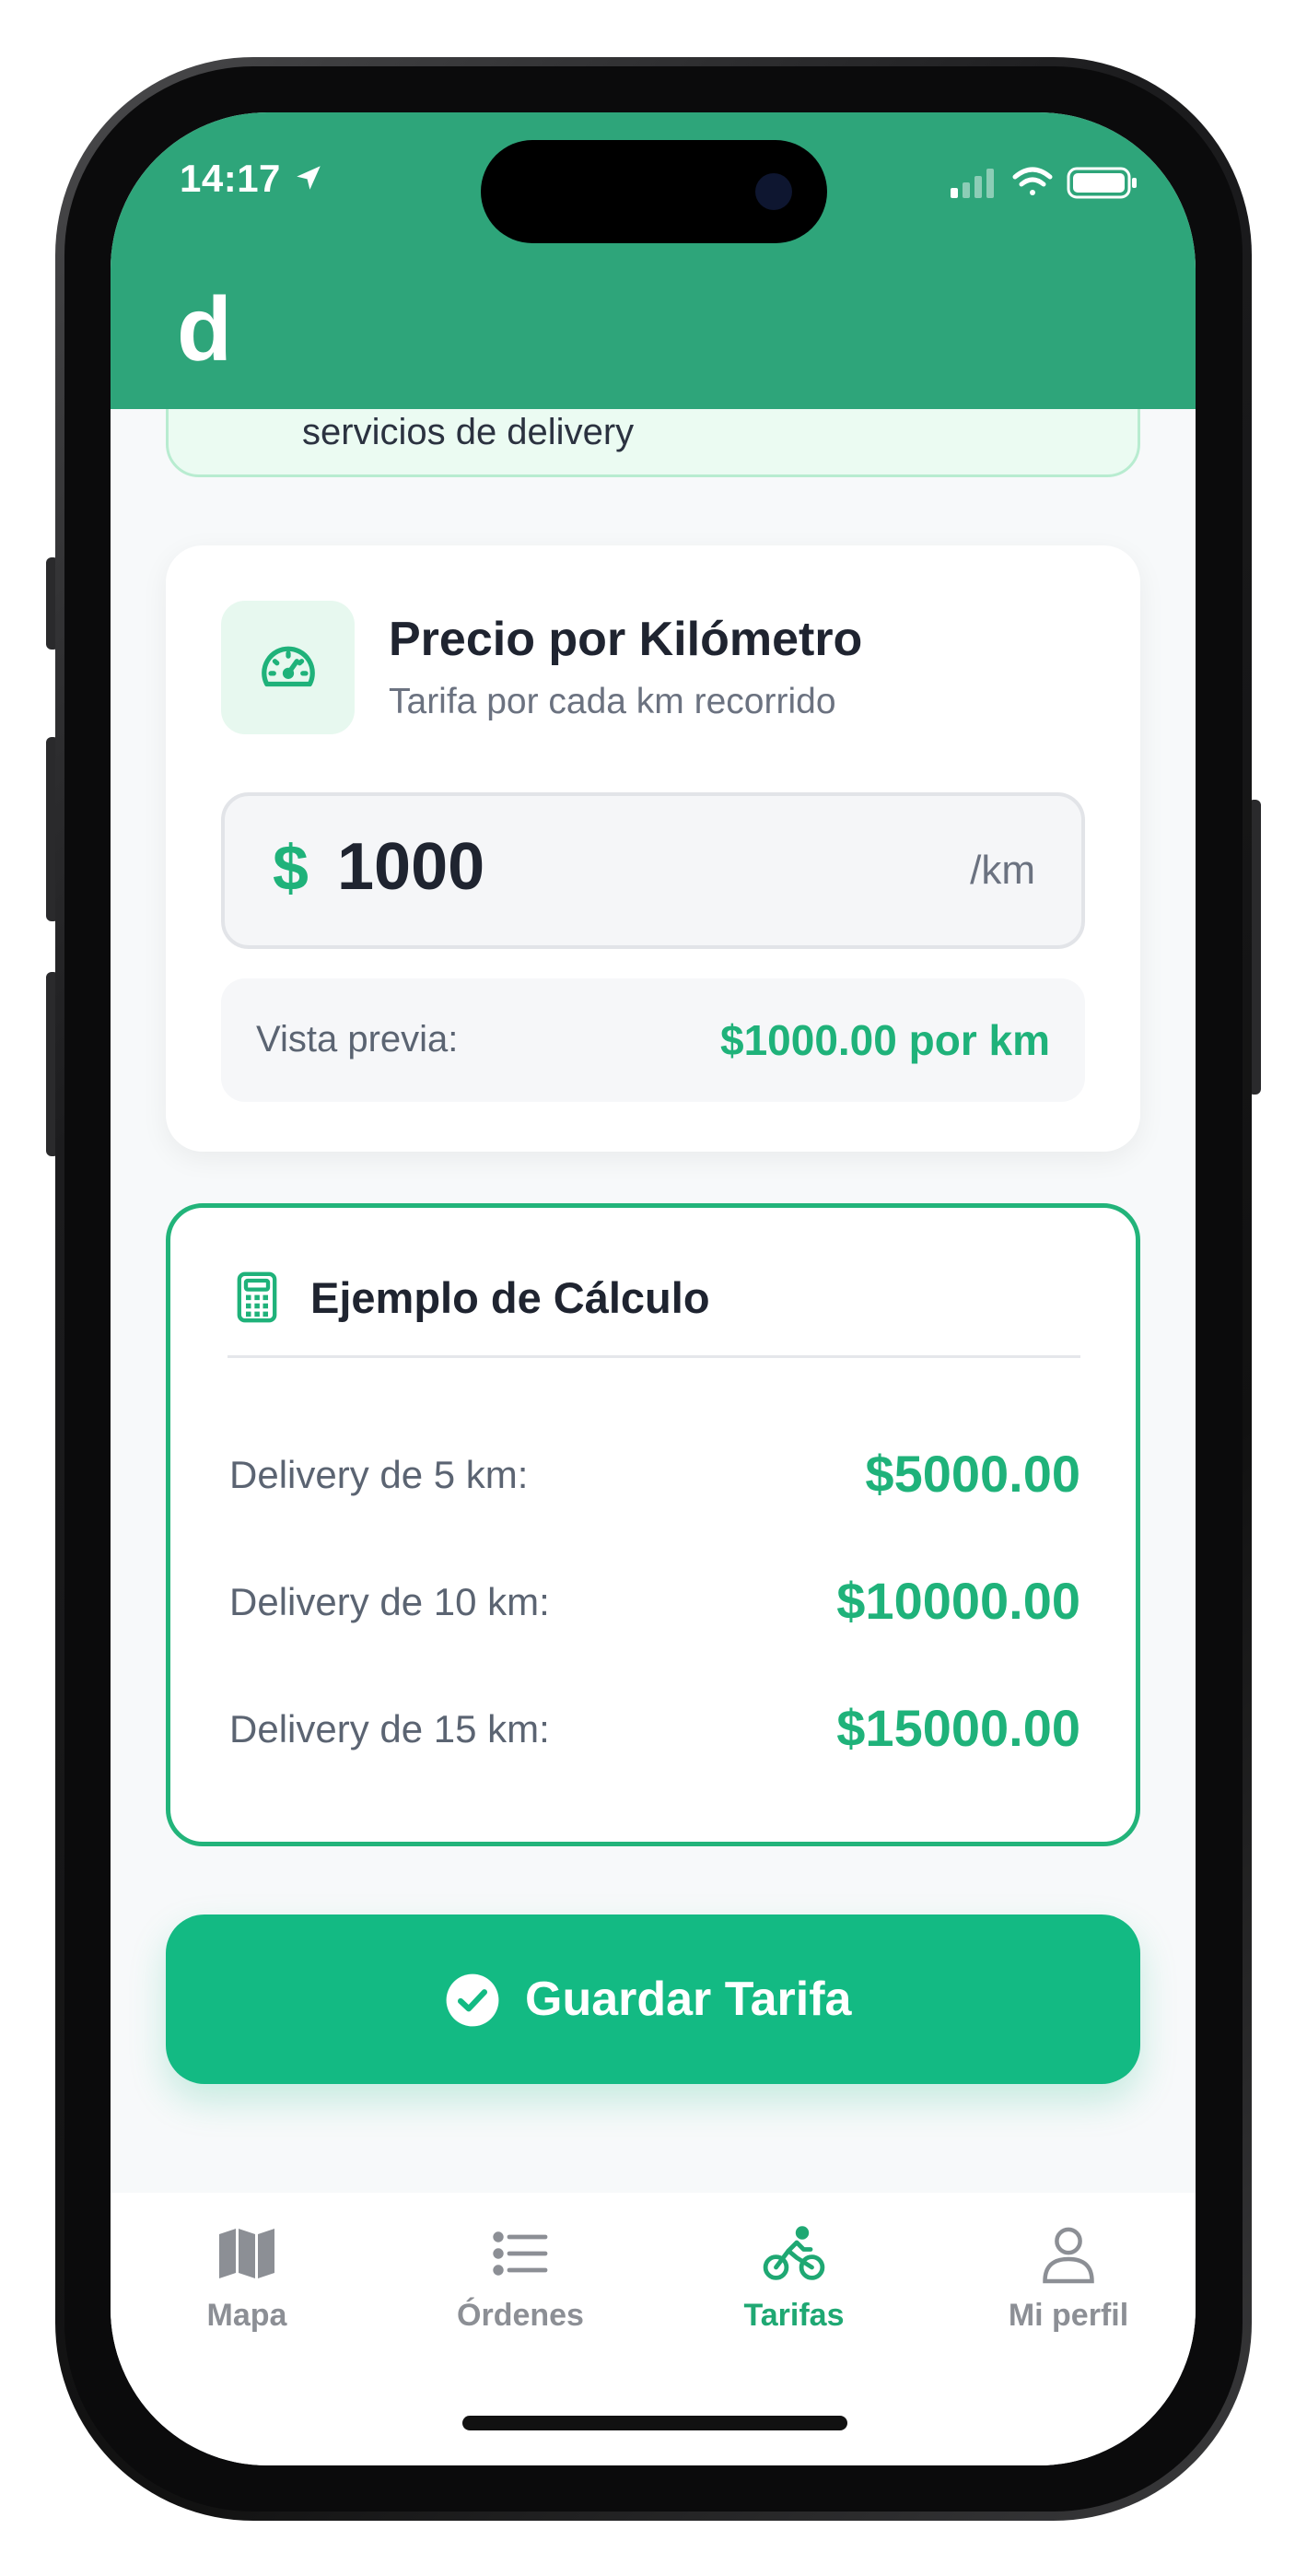  Describe the element at coordinates (390, 1601) in the screenshot. I see `example-row-label: Delivery de 10 km:` at that location.